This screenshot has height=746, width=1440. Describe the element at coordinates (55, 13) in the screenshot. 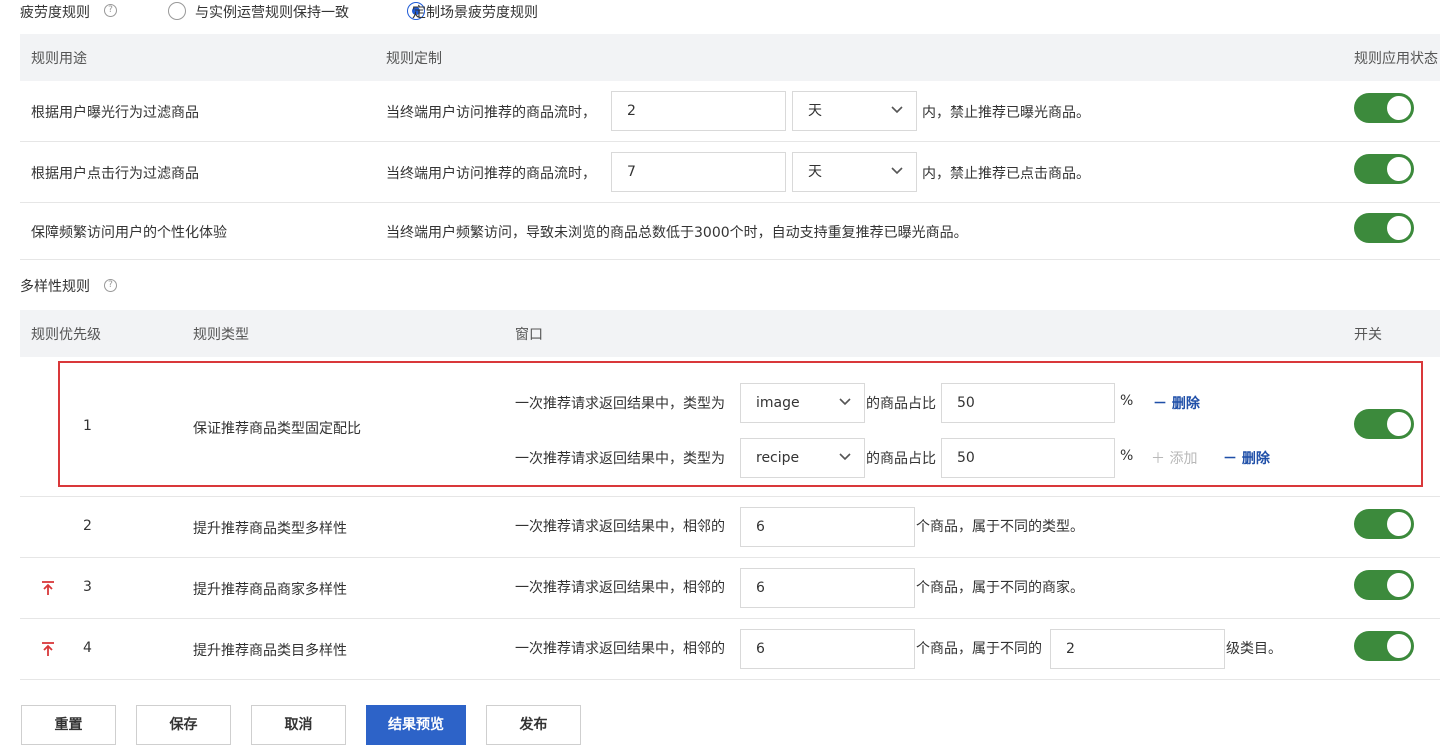

I see `fatigue-title: 疲劳度规则` at that location.